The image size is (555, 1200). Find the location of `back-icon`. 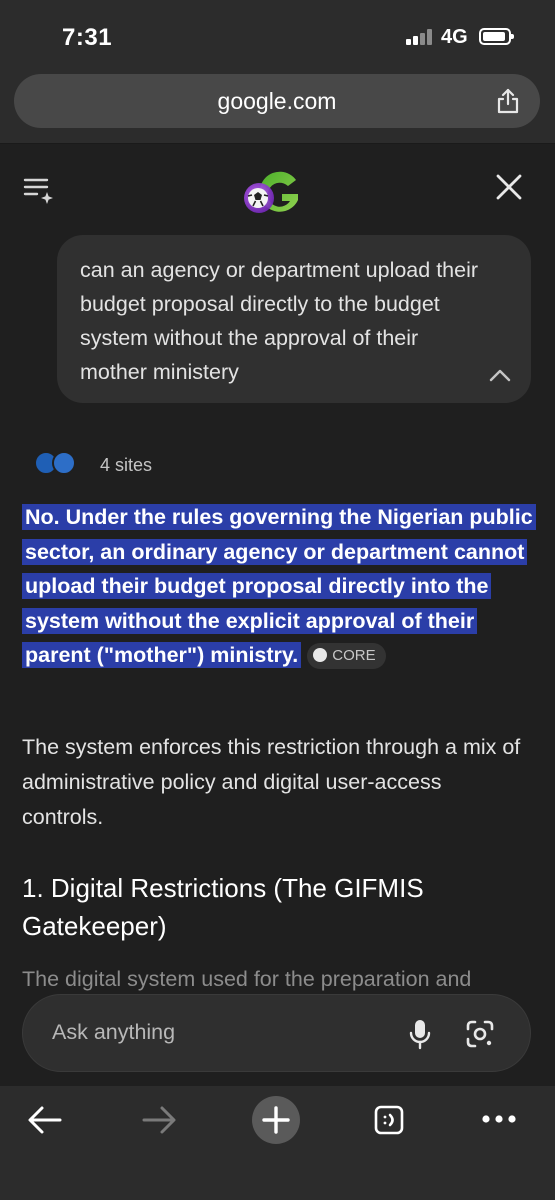

back-icon is located at coordinates (45, 1120).